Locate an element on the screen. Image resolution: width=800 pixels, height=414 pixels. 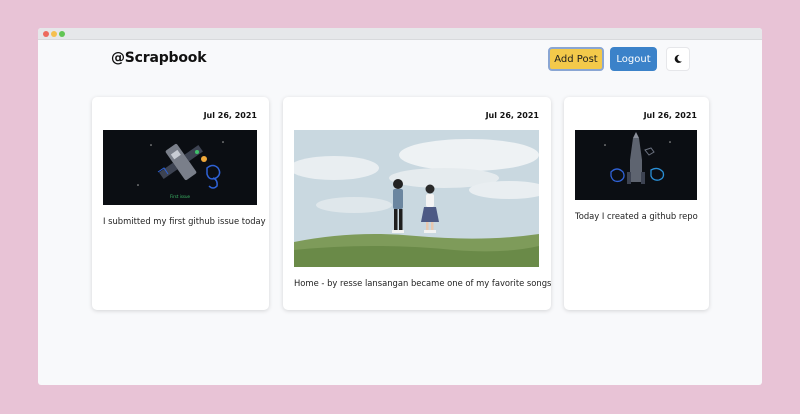
app-brand: @Scrapbook is located at coordinates (159, 58).